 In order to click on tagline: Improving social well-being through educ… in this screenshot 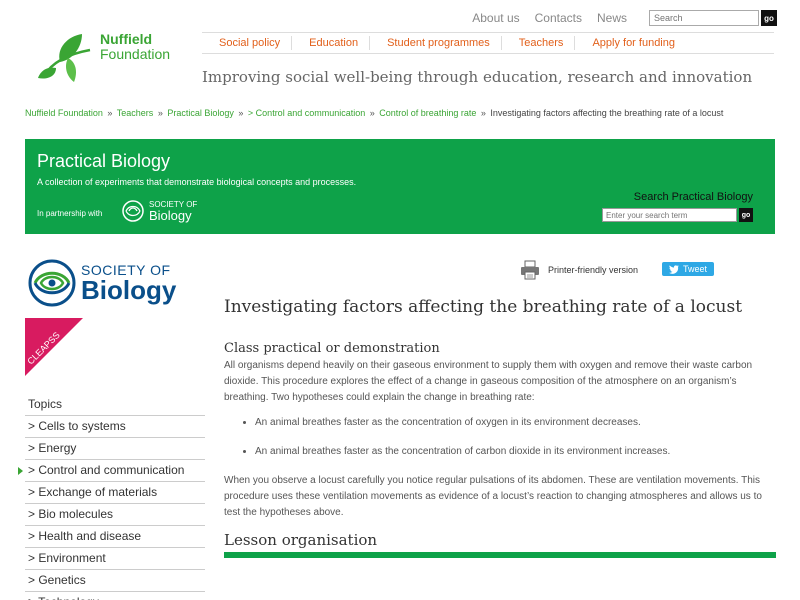, I will do `click(477, 77)`.